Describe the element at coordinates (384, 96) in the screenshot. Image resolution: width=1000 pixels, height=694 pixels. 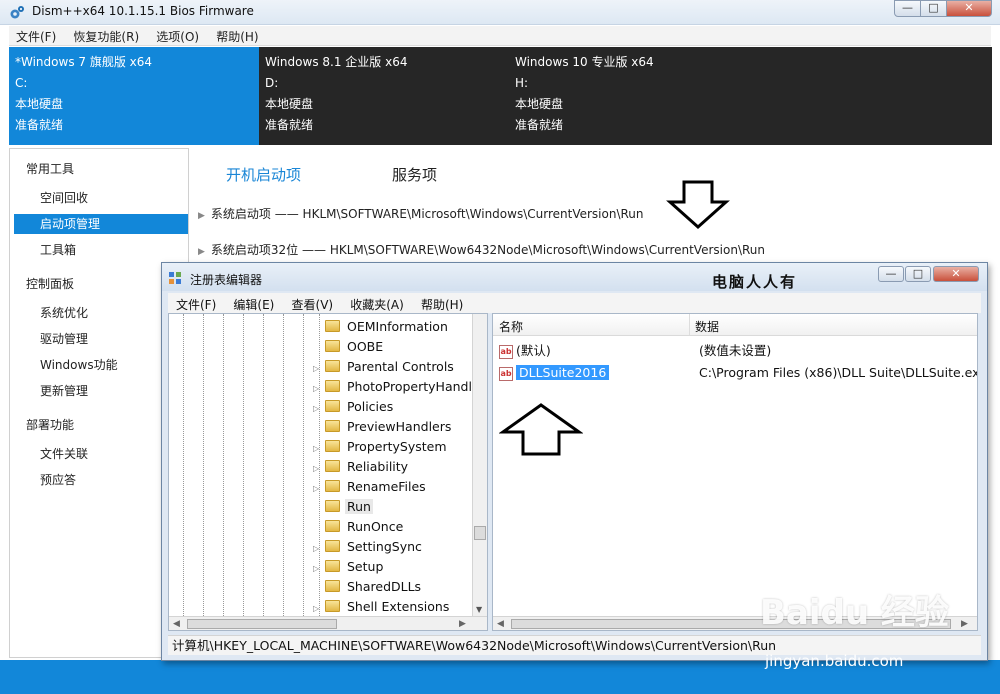
I see `os-entry-win81: Windows 8.1 企业版 x64 D: 本地硬盘 准备就绪` at that location.